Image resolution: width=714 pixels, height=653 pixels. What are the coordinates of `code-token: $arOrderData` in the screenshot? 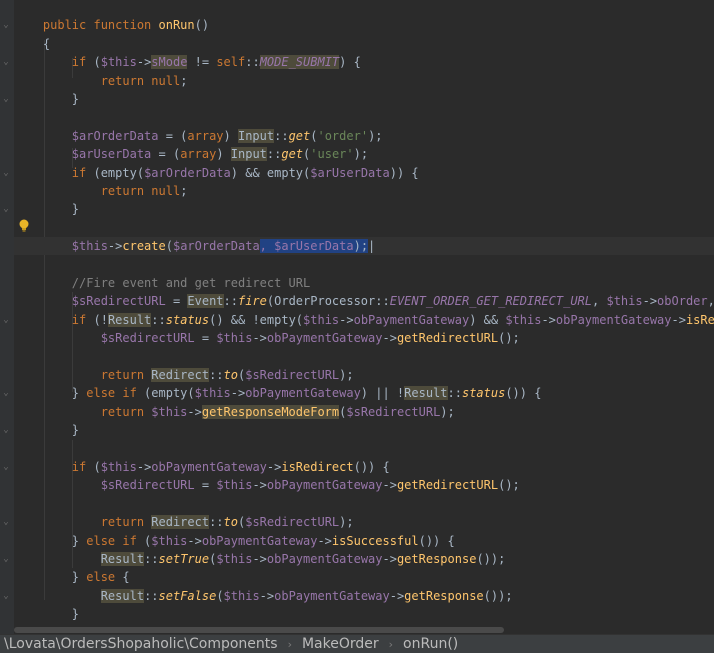 It's located at (216, 246).